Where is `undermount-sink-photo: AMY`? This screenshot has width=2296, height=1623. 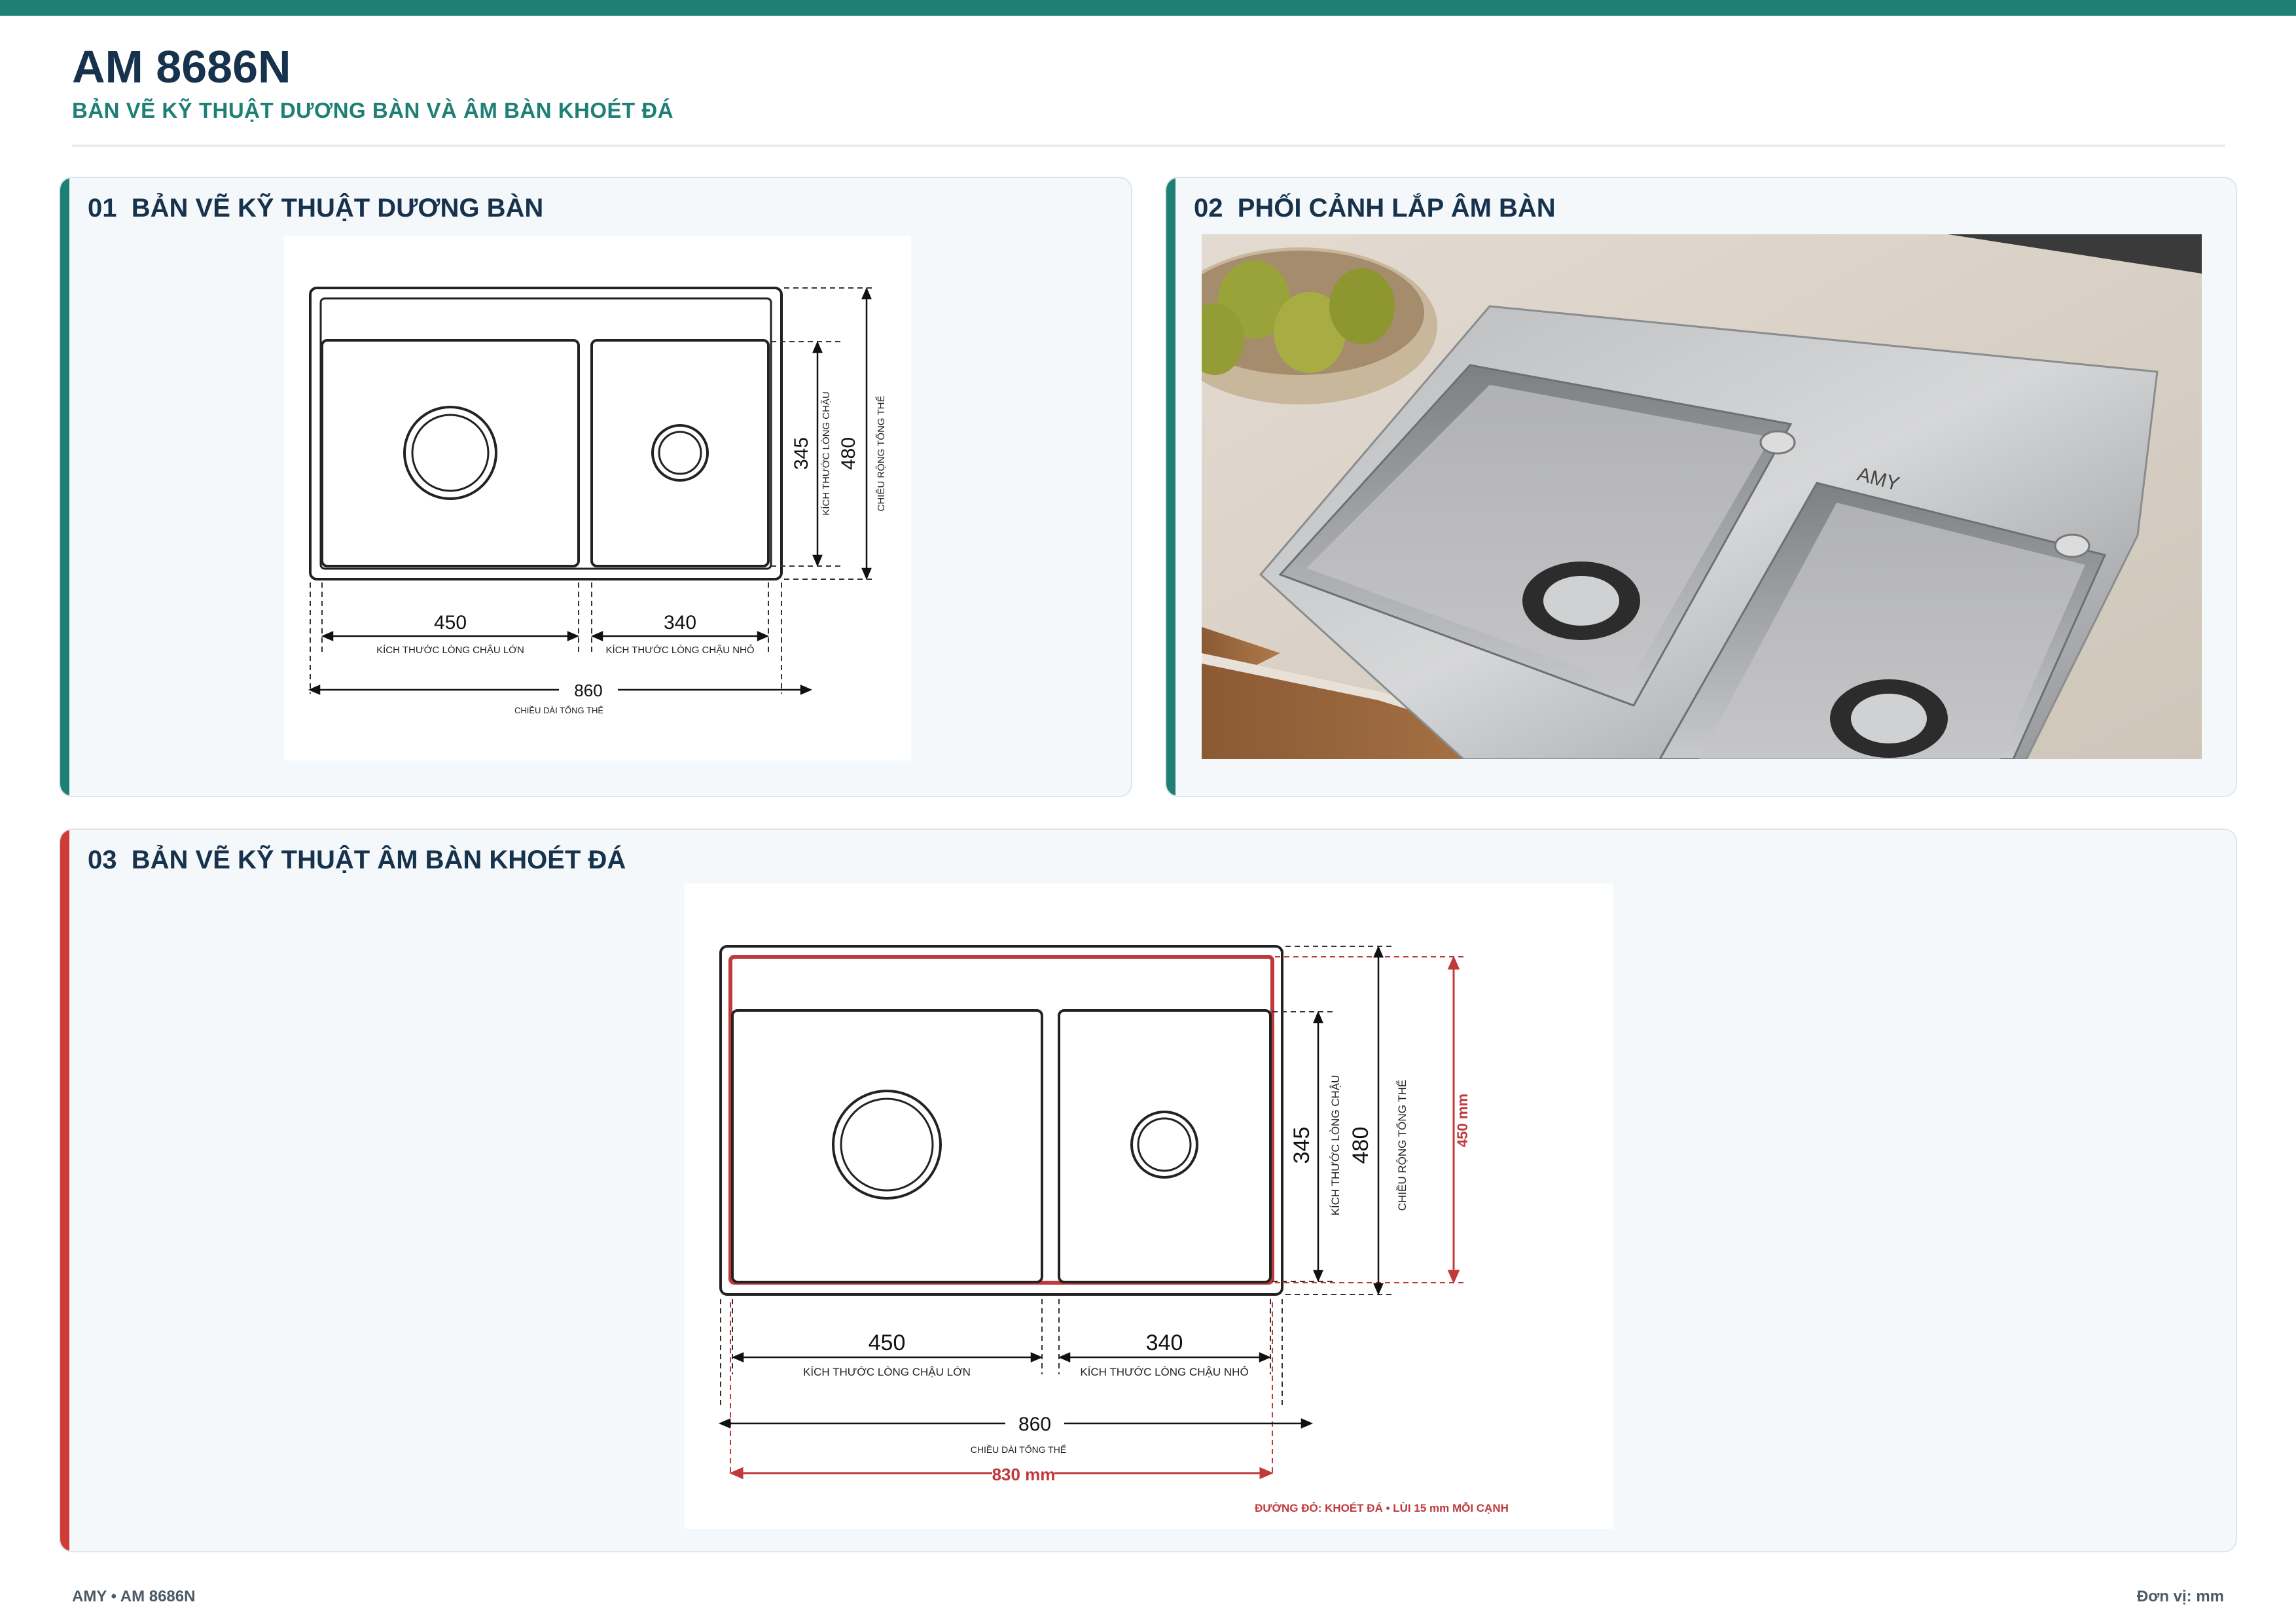 undermount-sink-photo: AMY is located at coordinates (1702, 496).